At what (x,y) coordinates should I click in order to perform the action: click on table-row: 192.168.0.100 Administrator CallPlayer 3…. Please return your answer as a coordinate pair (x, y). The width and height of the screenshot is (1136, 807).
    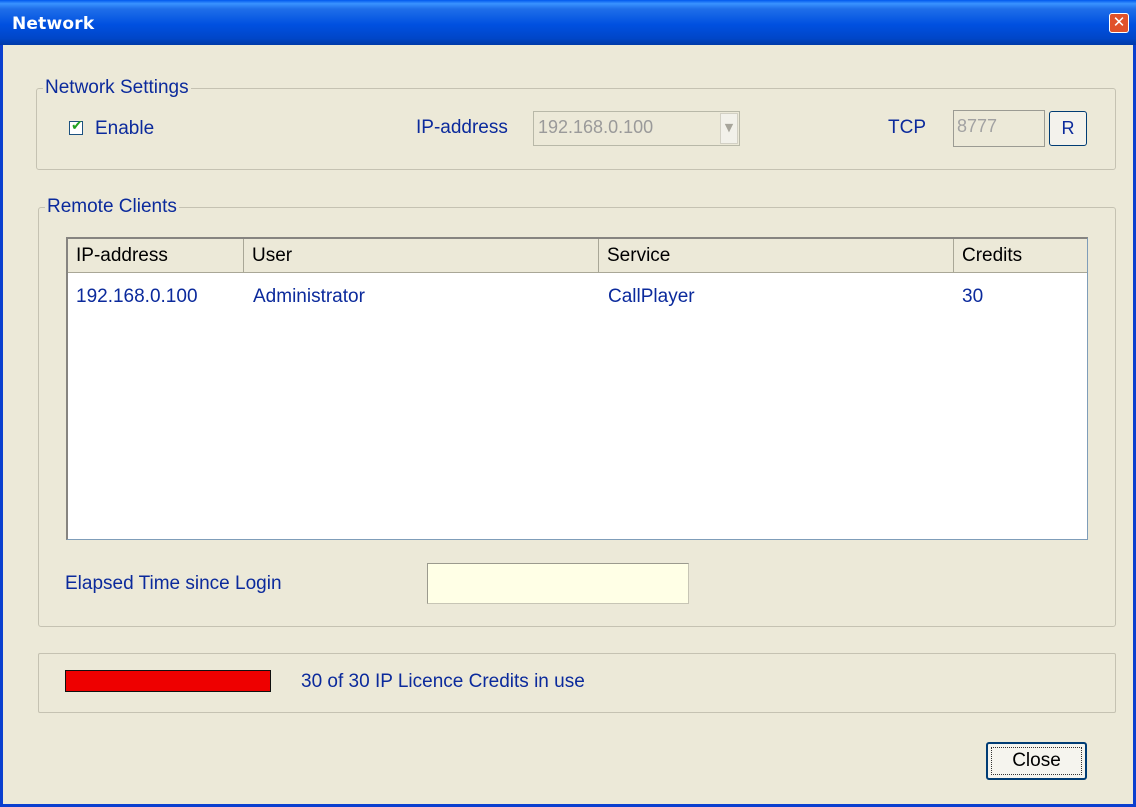
    Looking at the image, I should click on (577, 289).